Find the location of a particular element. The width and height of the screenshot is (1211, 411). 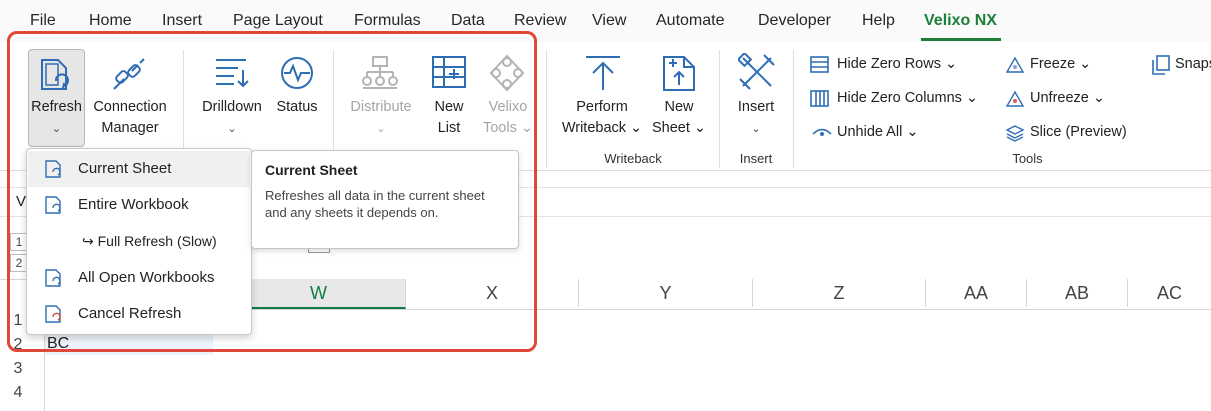

tab-review: Review is located at coordinates (540, 21).